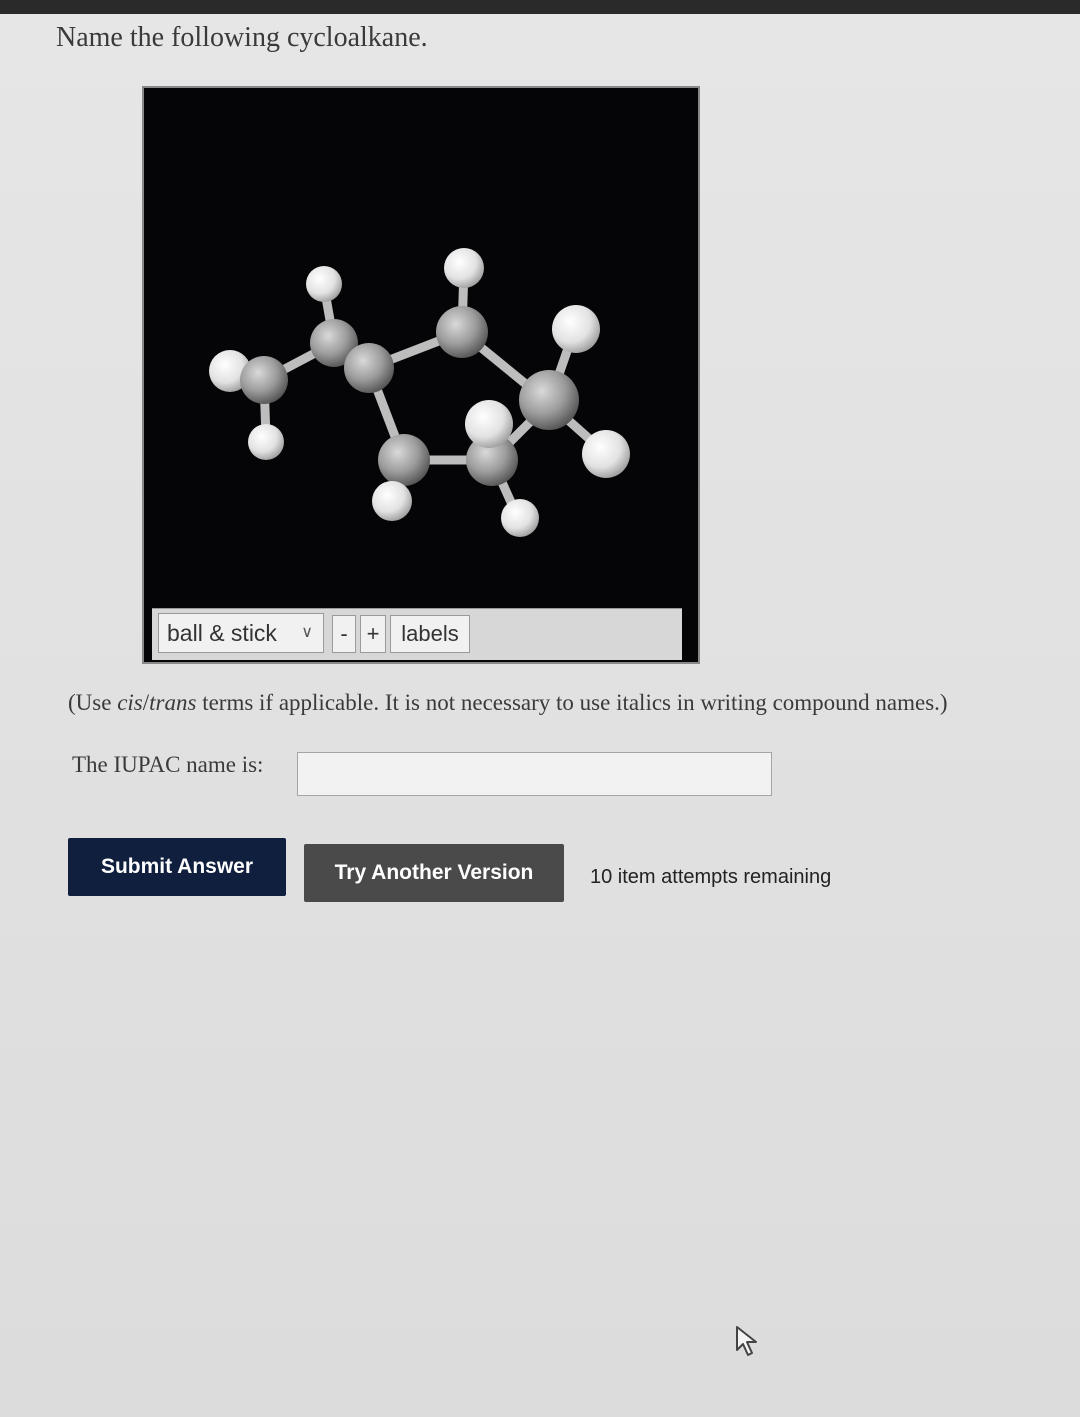 Image resolution: width=1080 pixels, height=1417 pixels. I want to click on viewer-toolbar: ball & stick ∨ - + labels, so click(417, 634).